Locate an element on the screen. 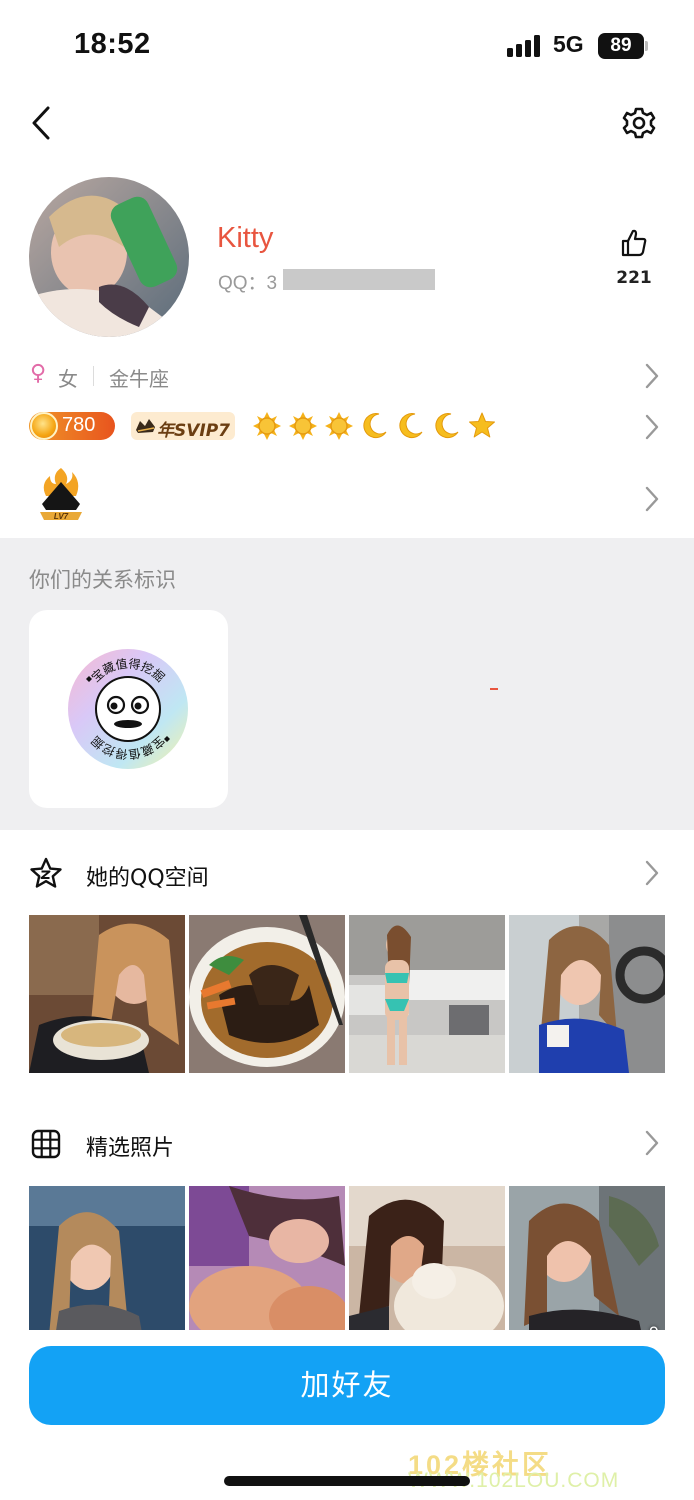 Image resolution: width=694 pixels, height=1500 pixels. signal-icon is located at coordinates (525, 46).